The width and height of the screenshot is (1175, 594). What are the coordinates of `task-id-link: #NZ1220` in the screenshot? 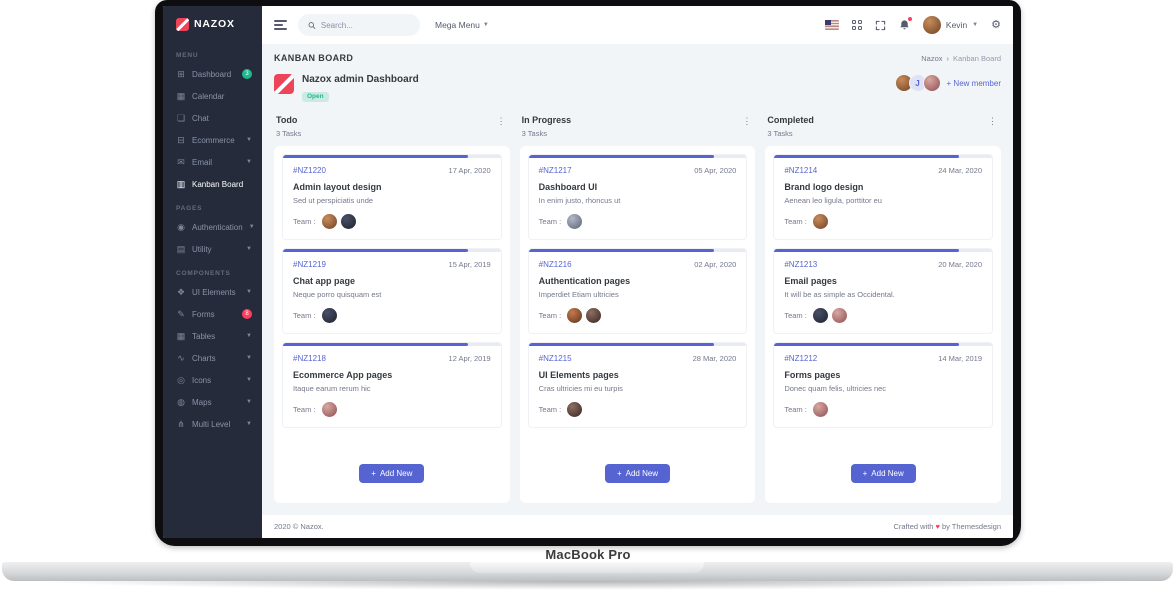 It's located at (309, 170).